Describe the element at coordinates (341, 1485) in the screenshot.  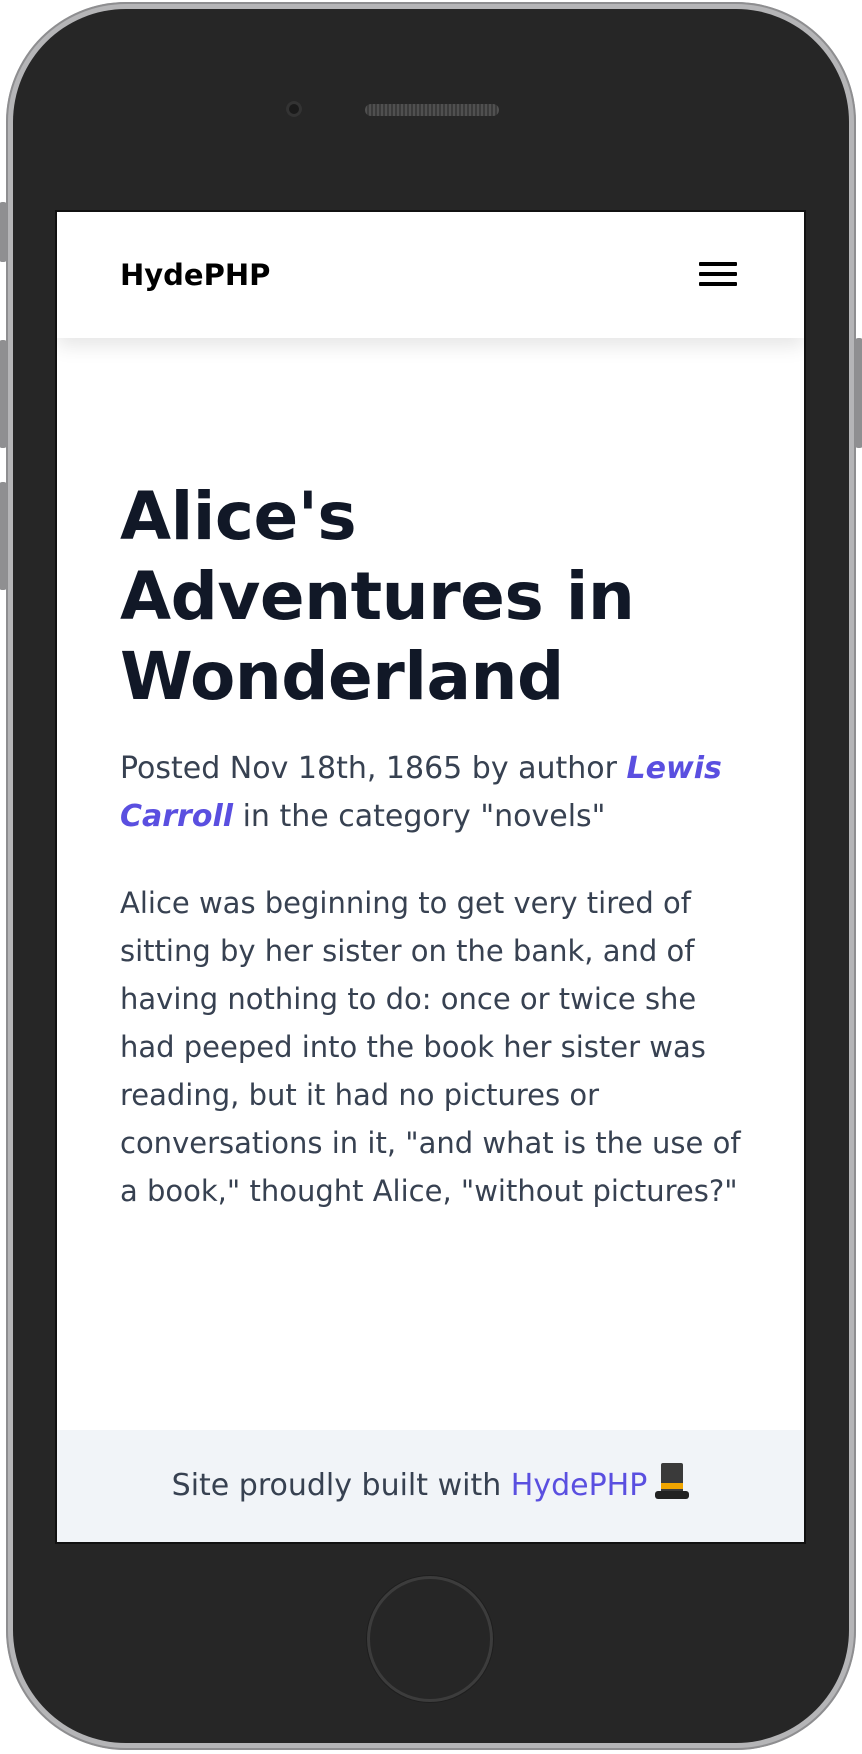
I see `footer-text: Site proudly built with` at that location.